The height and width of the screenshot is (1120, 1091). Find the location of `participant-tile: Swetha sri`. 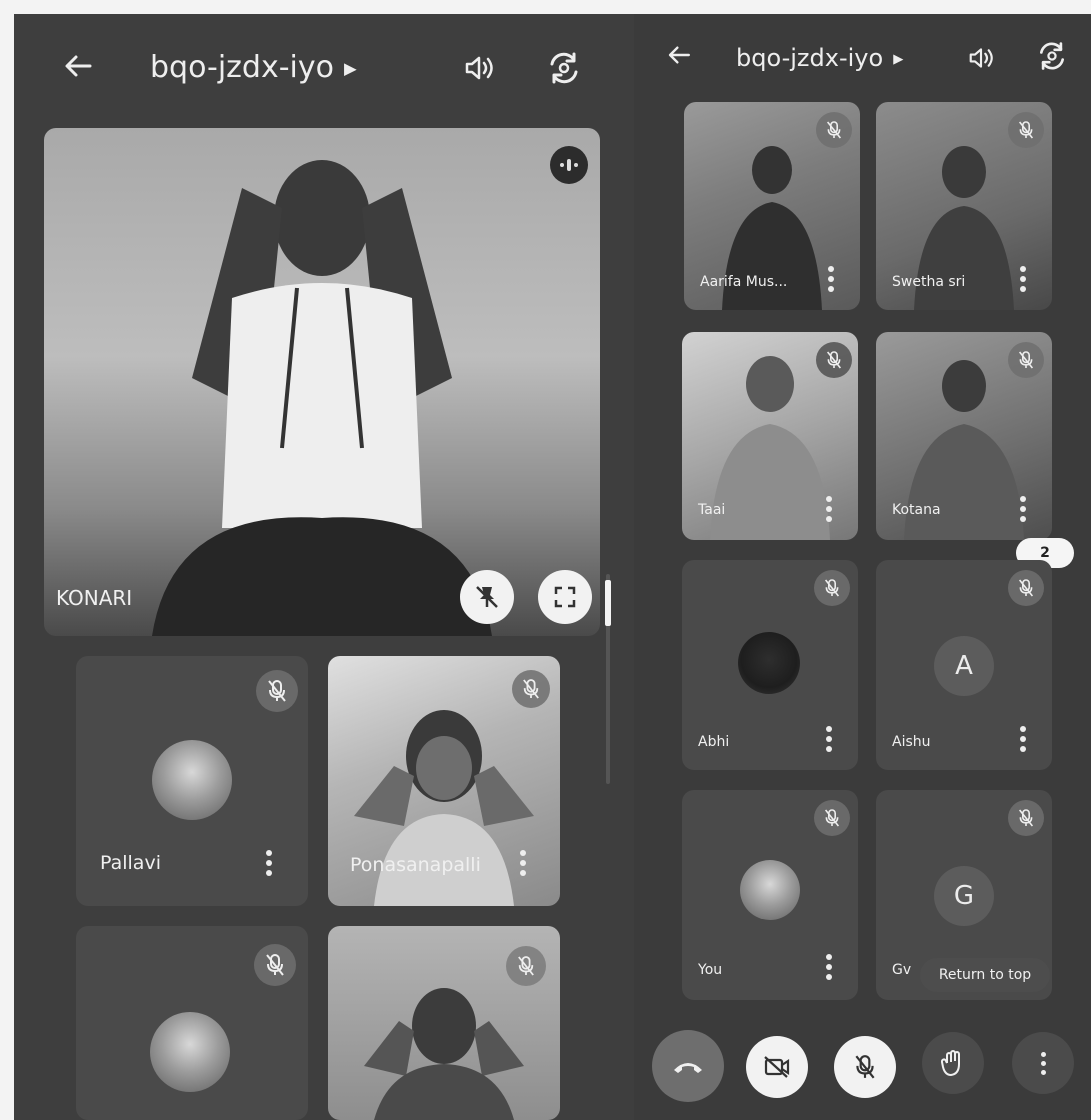

participant-tile: Swetha sri is located at coordinates (964, 206).